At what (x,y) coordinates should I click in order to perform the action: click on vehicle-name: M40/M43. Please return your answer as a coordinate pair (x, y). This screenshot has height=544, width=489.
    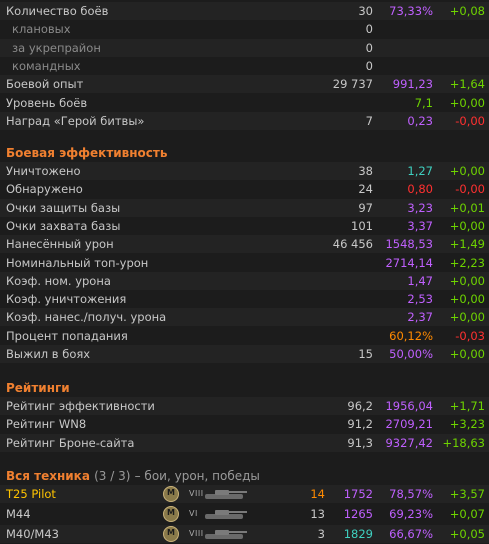
    Looking at the image, I should click on (32, 534).